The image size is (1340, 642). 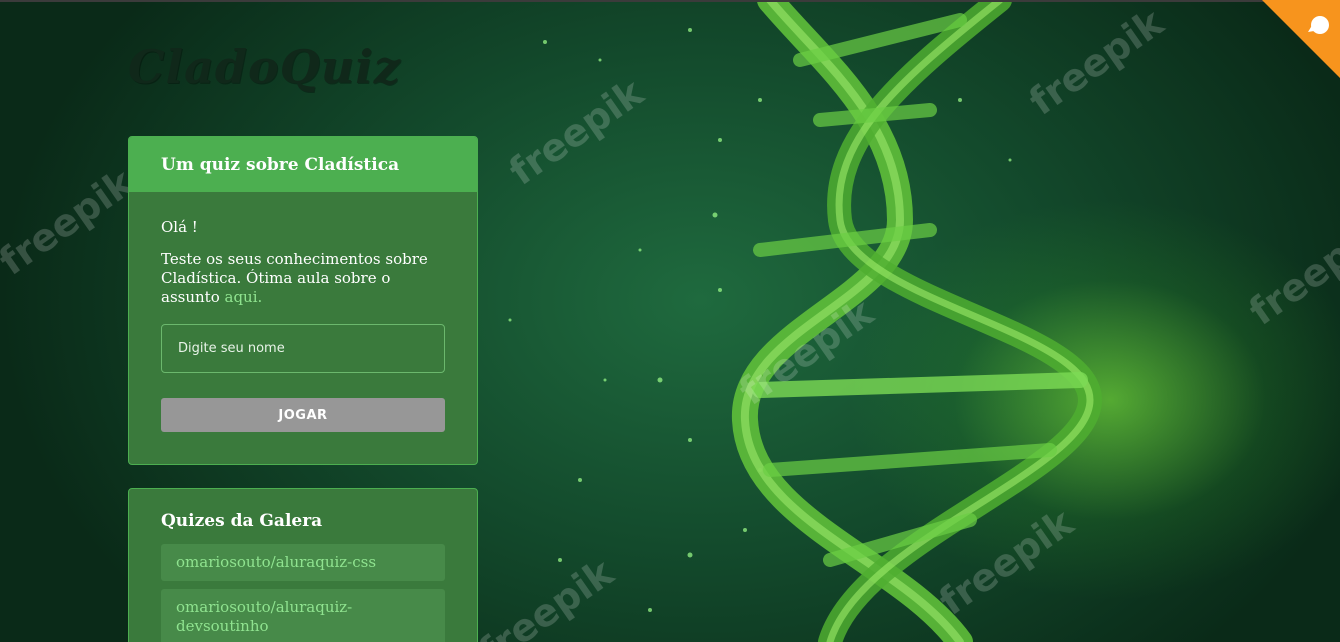 I want to click on github-corner-icon, so click(x=1301, y=39).